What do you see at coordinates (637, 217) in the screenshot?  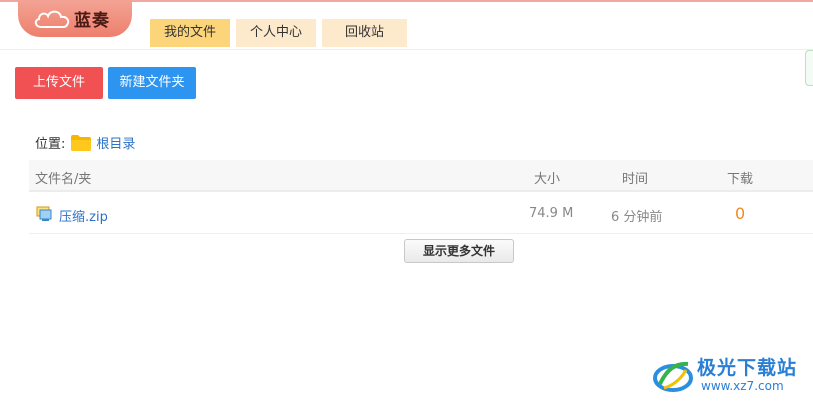 I see `file-time: 6 分钟前` at bounding box center [637, 217].